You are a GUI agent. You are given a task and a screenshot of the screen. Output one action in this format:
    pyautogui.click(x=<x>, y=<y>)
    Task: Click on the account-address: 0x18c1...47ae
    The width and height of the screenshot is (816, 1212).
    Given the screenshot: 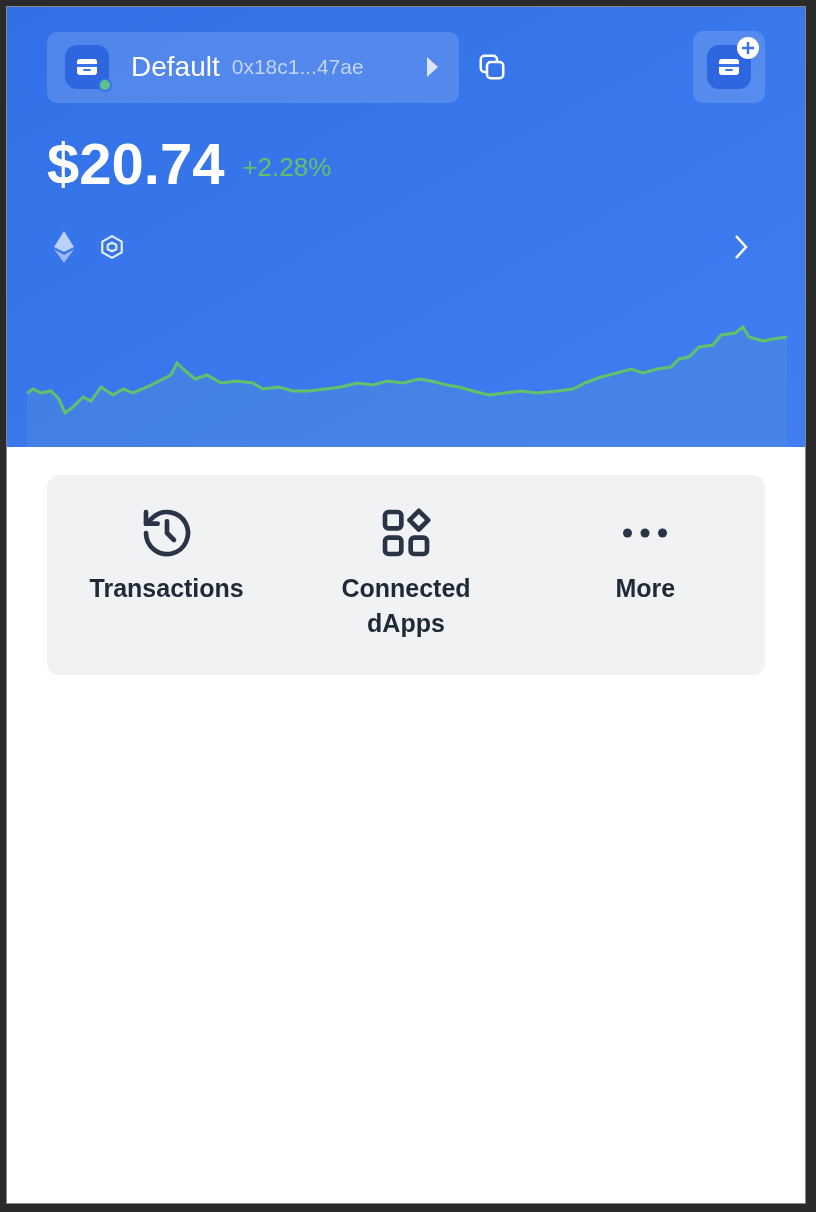 What is the action you would take?
    pyautogui.click(x=297, y=67)
    